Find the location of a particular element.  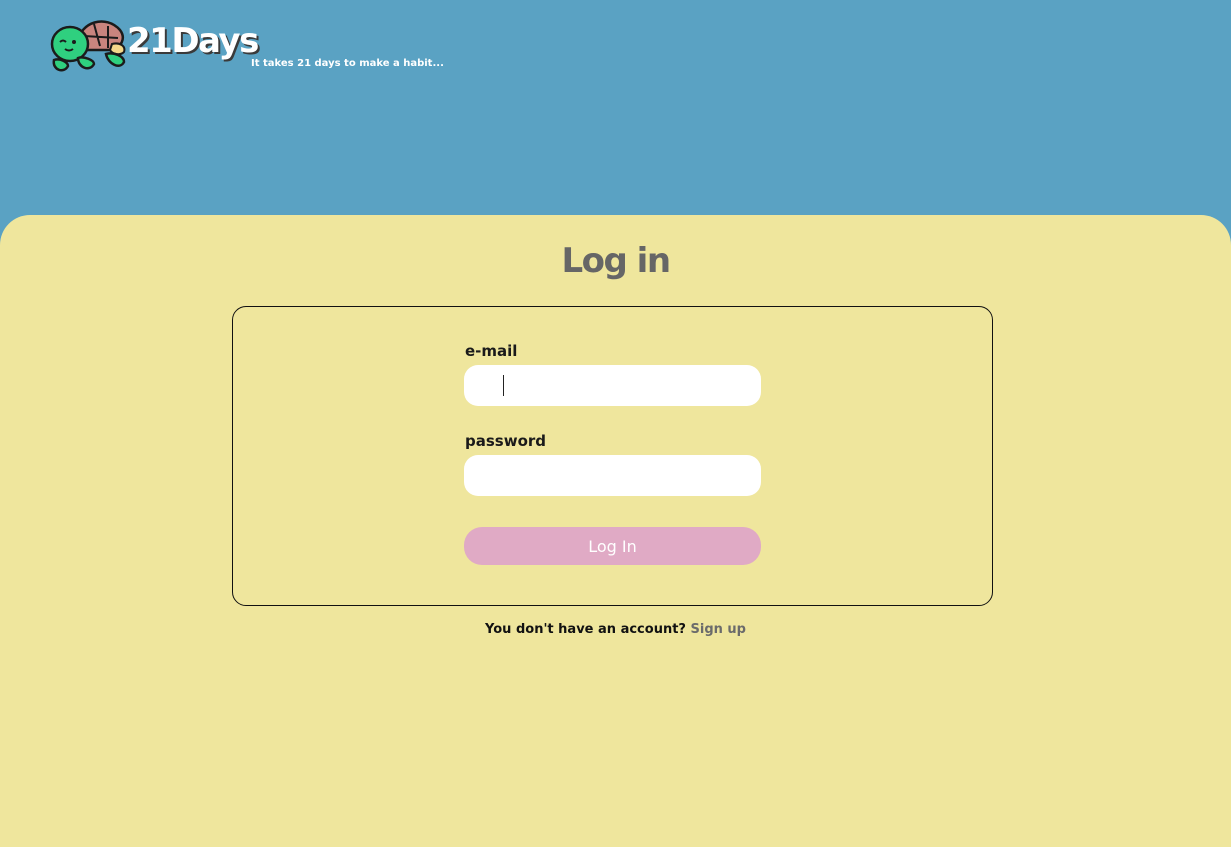

password-field is located at coordinates (612, 475).